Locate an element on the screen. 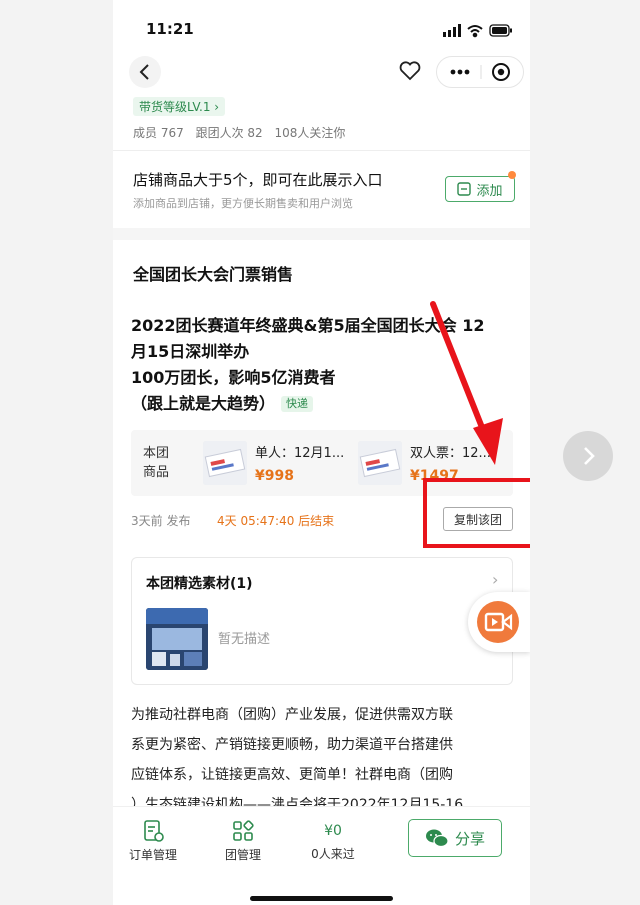 Image resolution: width=640 pixels, height=905 pixels. stats-line: 成员 767 跟团人次 82 108人关注你 is located at coordinates (243, 132).